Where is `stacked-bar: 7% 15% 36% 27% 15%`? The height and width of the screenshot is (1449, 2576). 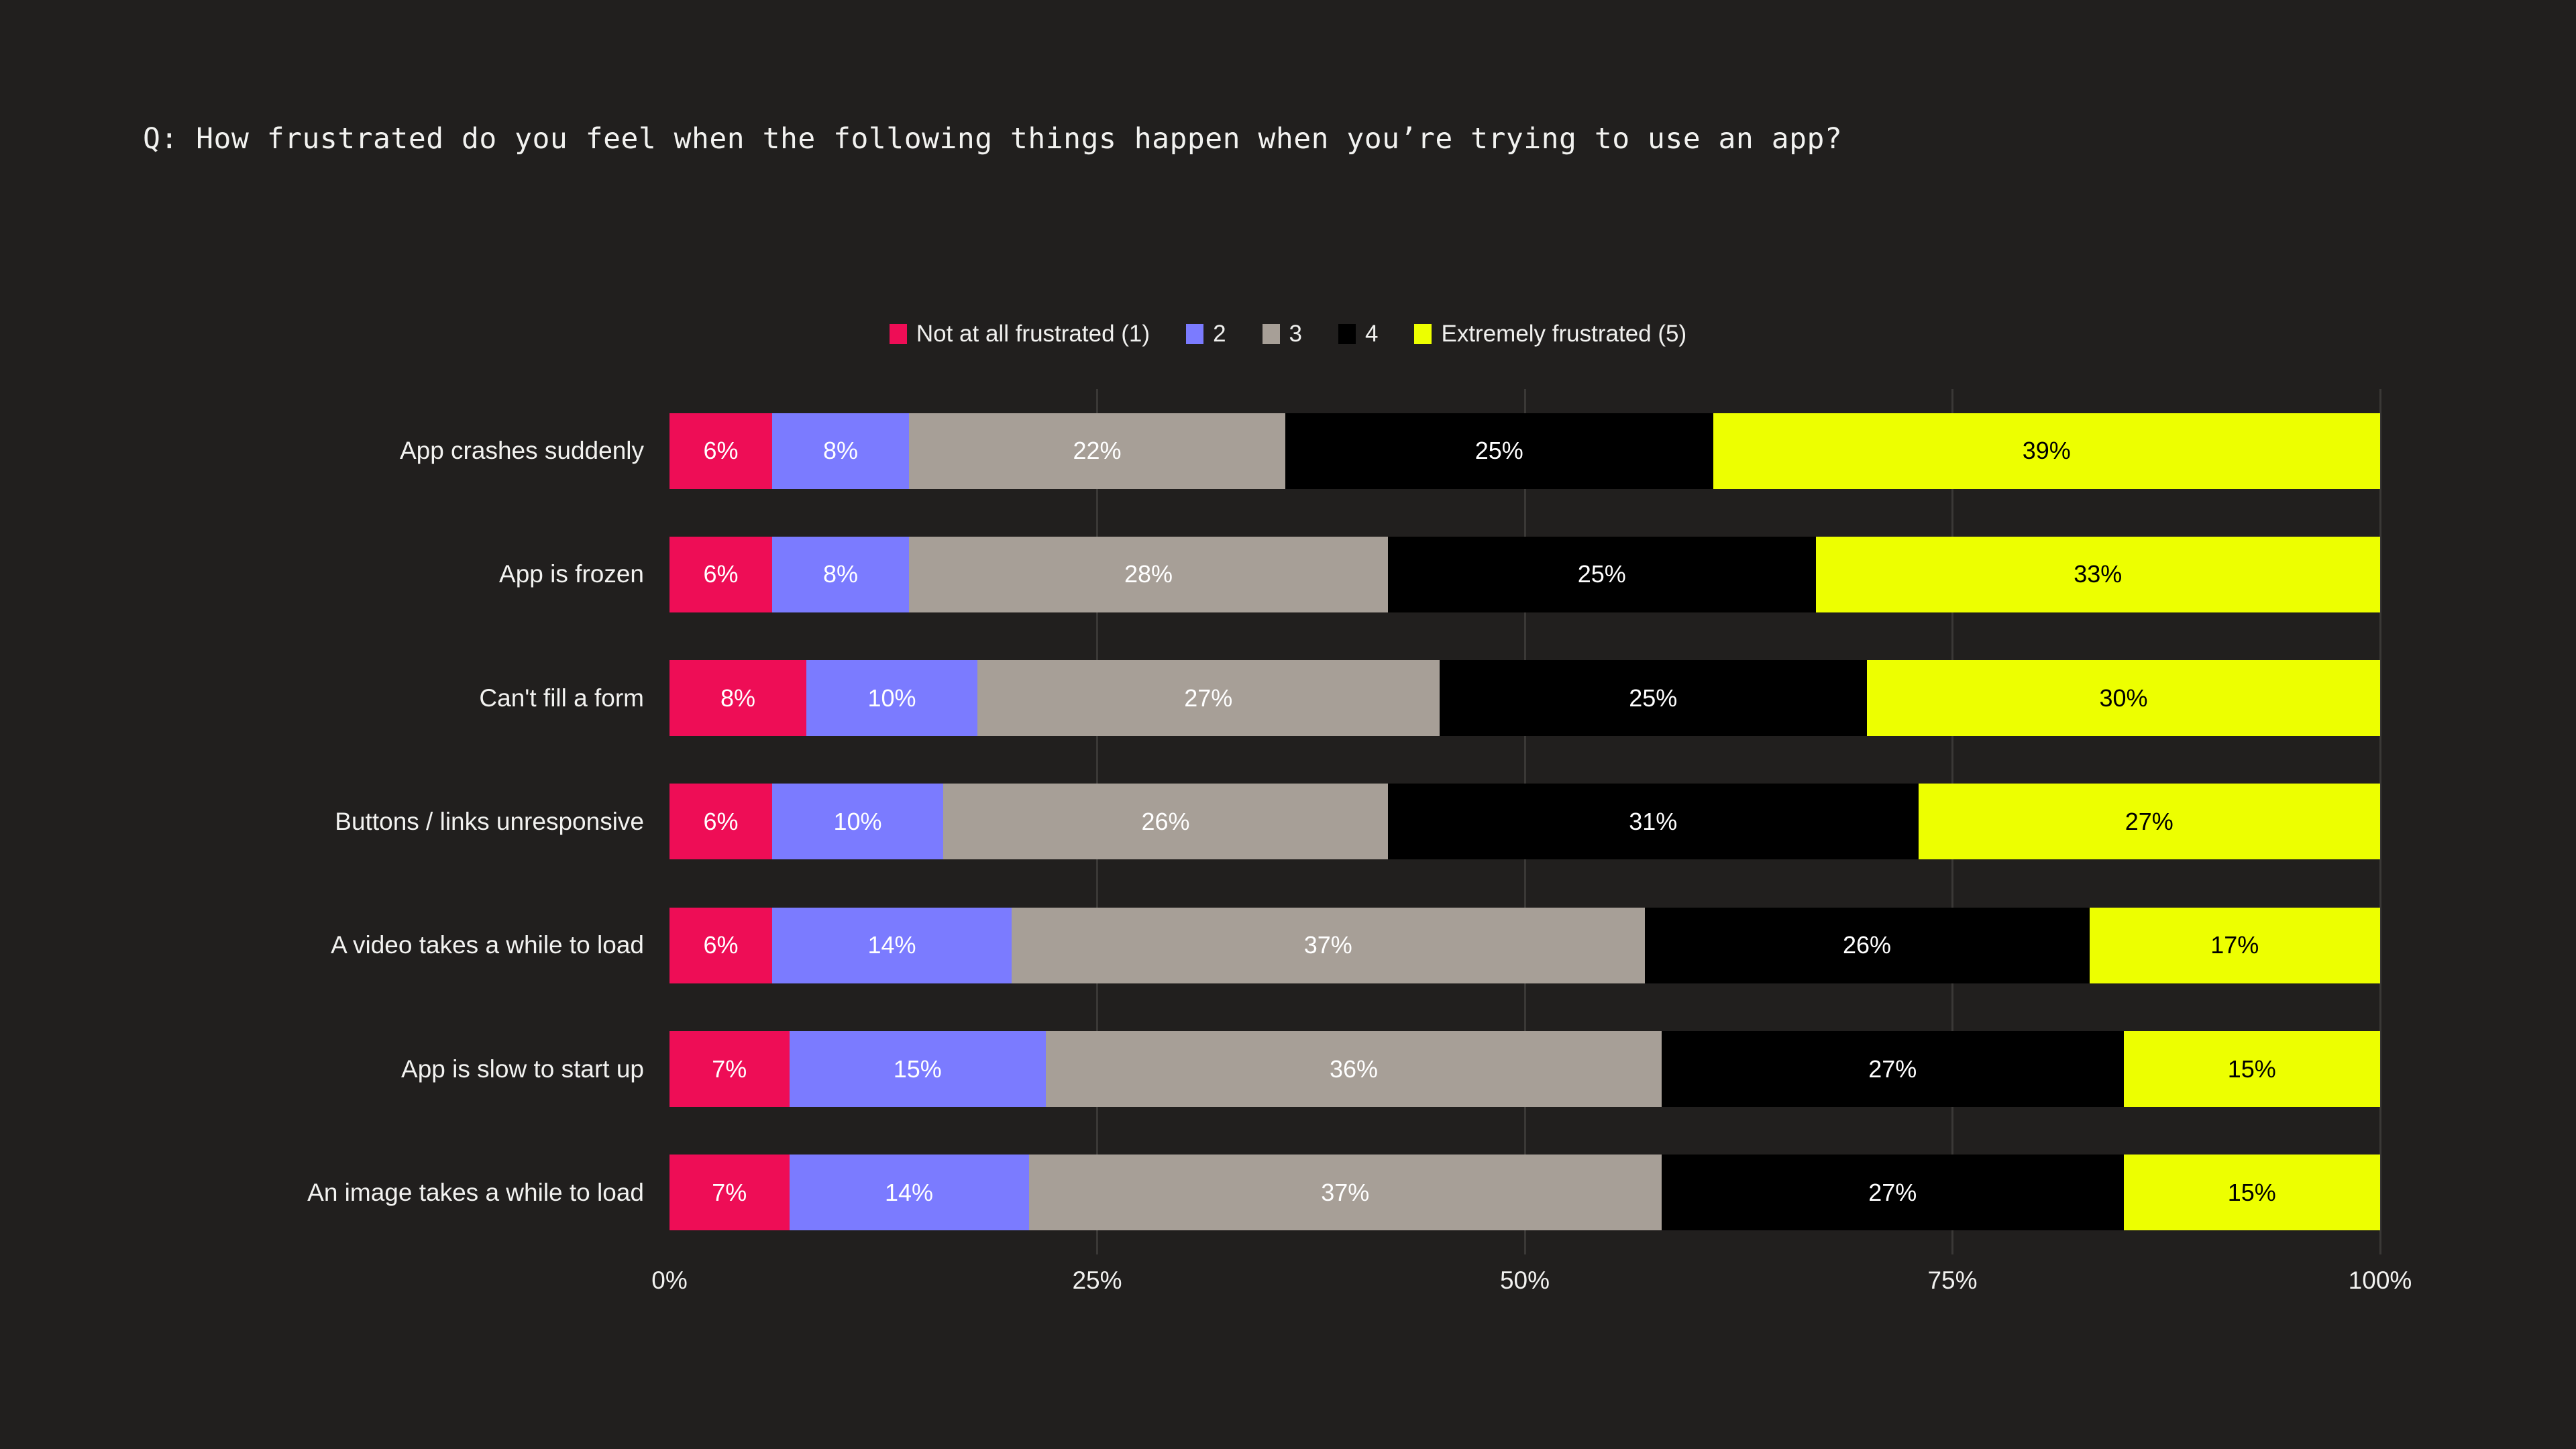
stacked-bar: 7% 15% 36% 27% 15% is located at coordinates (1524, 1069).